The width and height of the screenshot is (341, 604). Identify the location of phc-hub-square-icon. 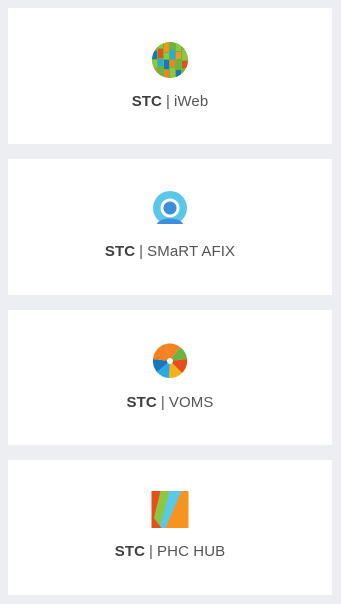
(170, 509).